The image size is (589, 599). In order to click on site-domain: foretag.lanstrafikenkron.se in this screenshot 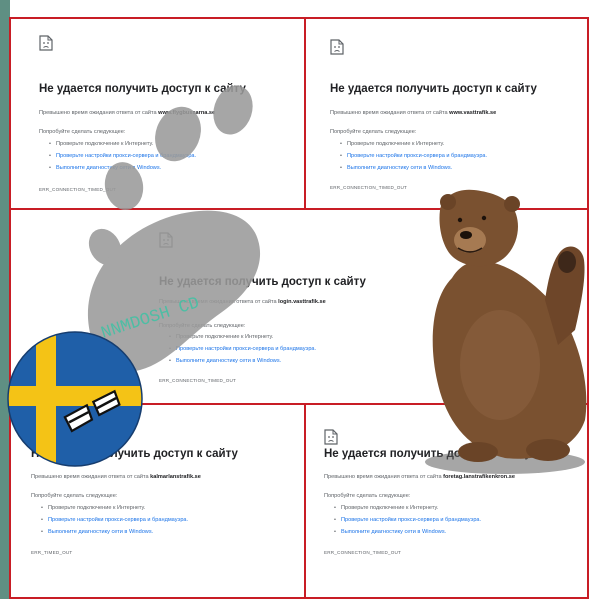, I will do `click(479, 477)`.